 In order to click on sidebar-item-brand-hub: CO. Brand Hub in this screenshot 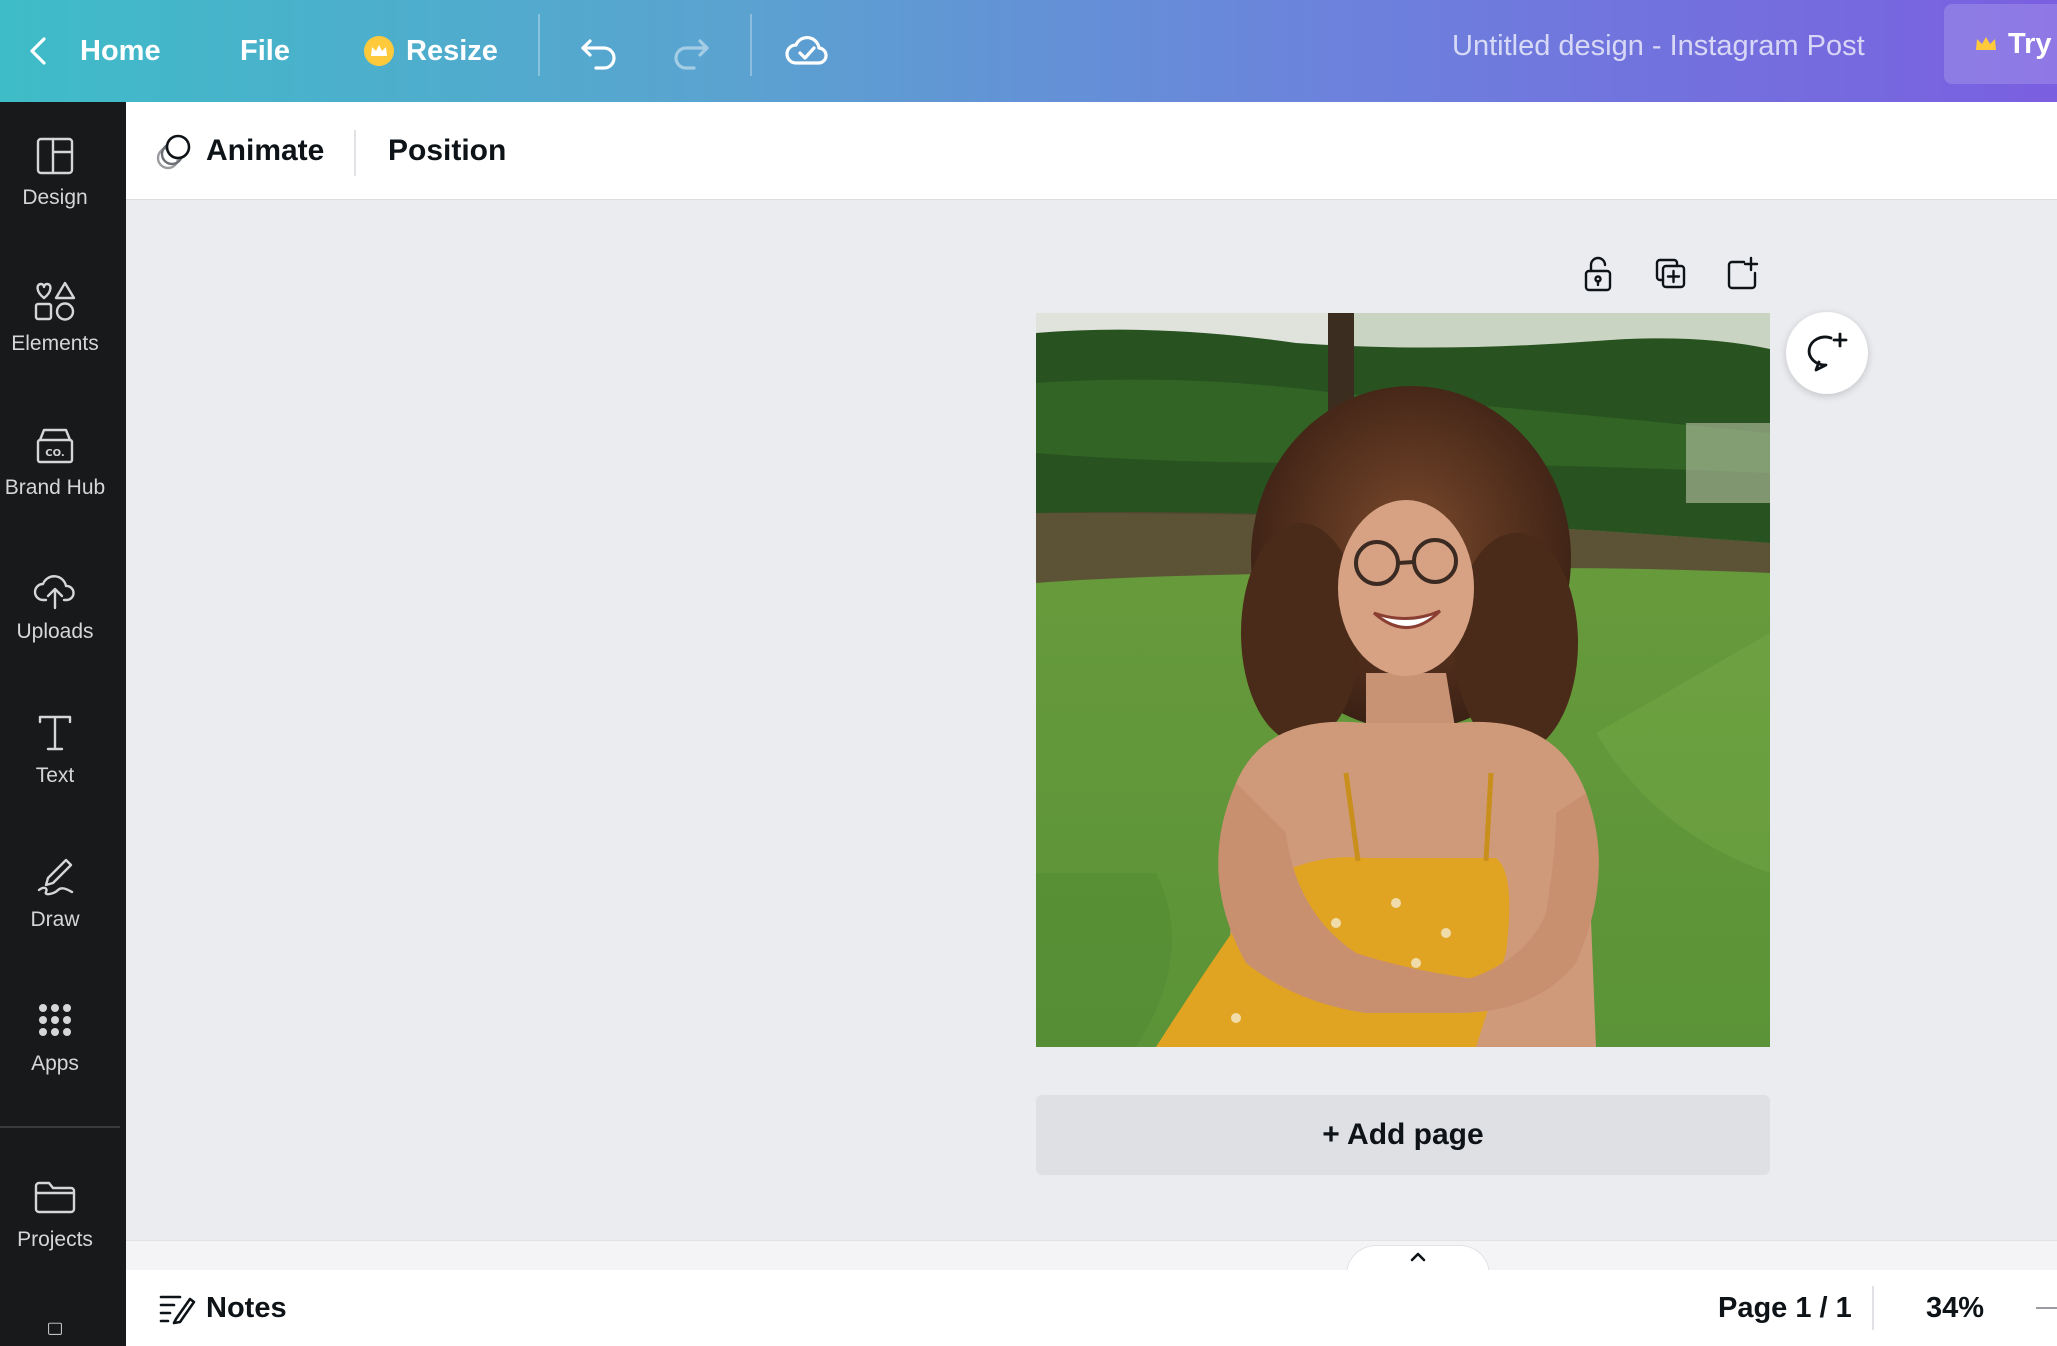, I will do `click(55, 484)`.